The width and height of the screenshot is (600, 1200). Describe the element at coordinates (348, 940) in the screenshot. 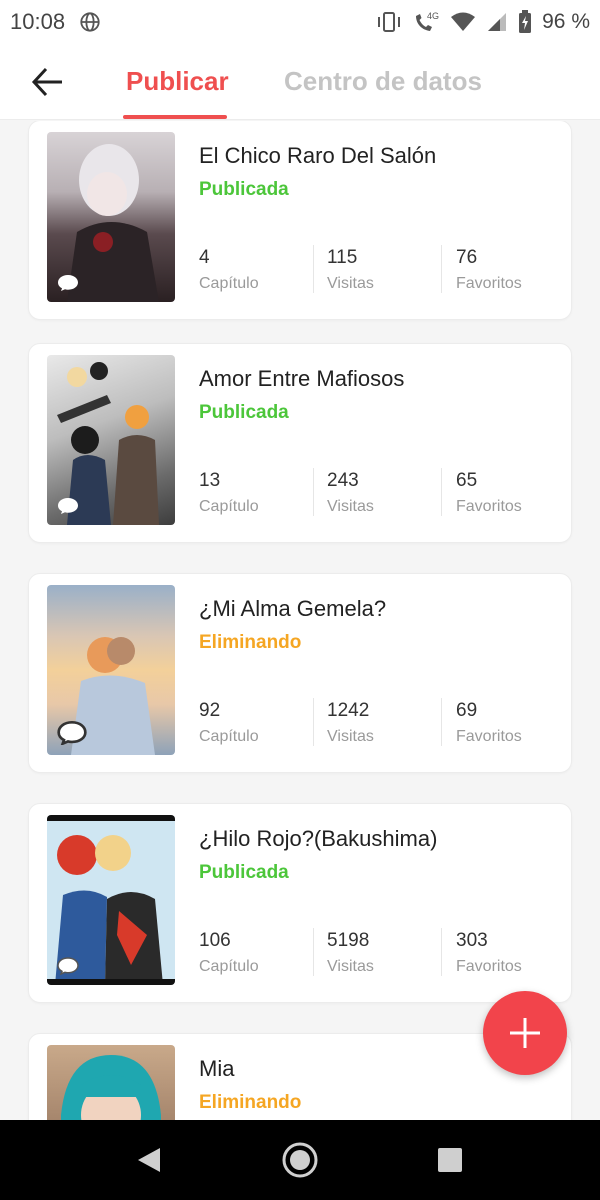

I see `views-count: 5198` at that location.